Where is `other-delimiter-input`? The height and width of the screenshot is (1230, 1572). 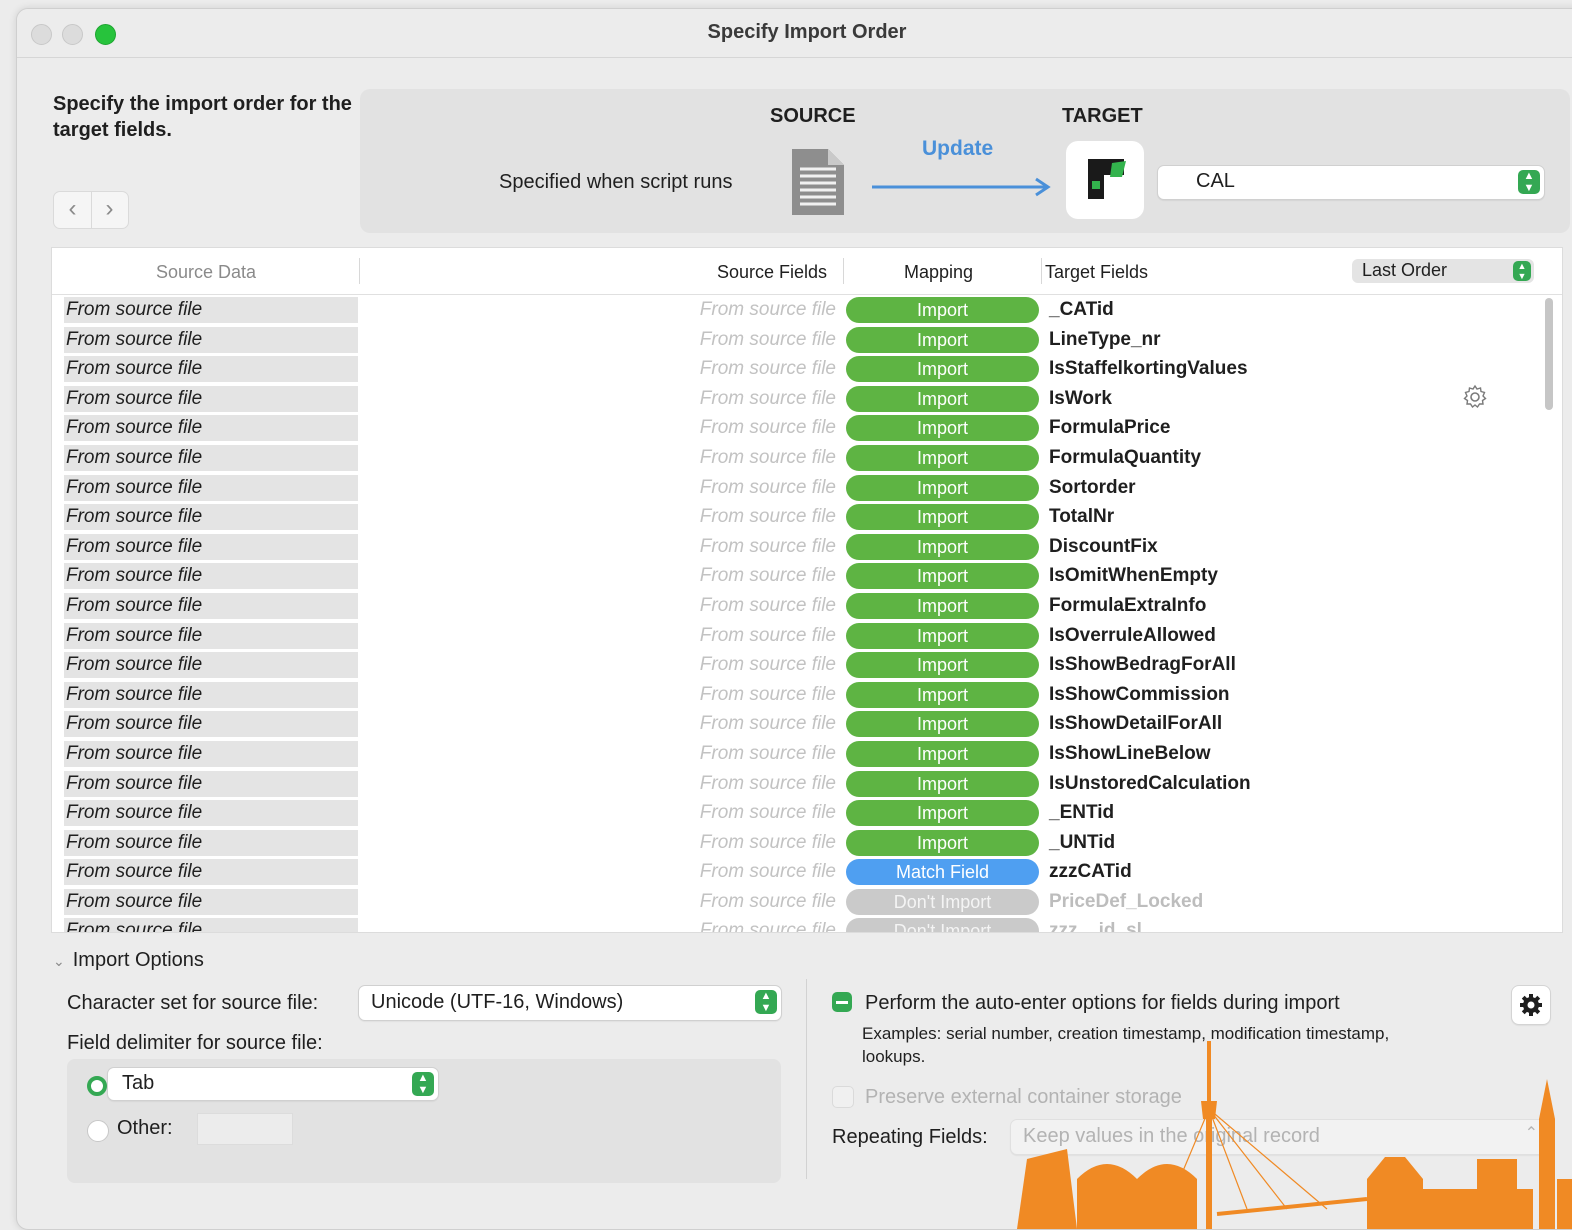
other-delimiter-input is located at coordinates (245, 1129).